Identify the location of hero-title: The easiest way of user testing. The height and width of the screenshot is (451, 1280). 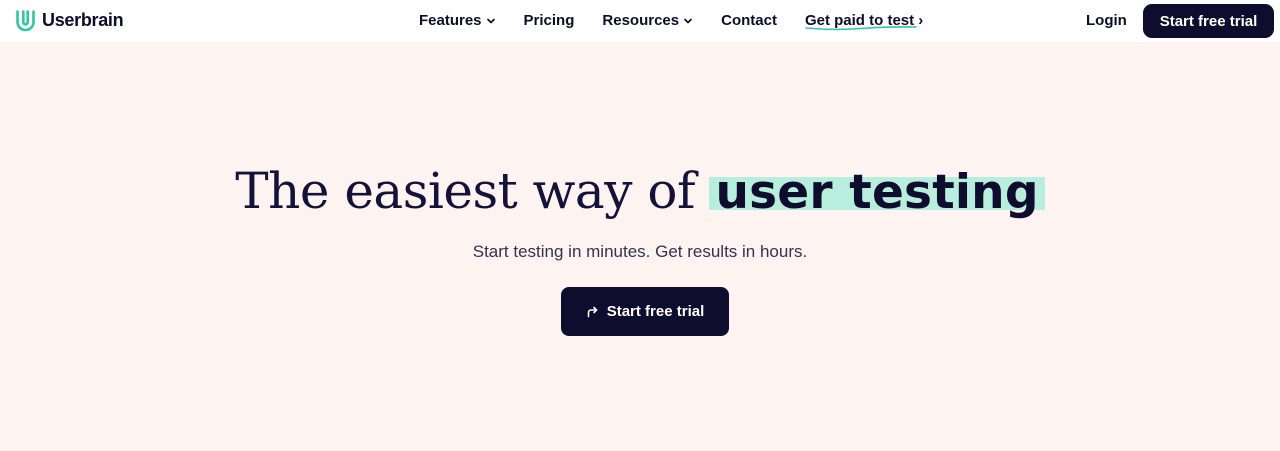
(640, 192).